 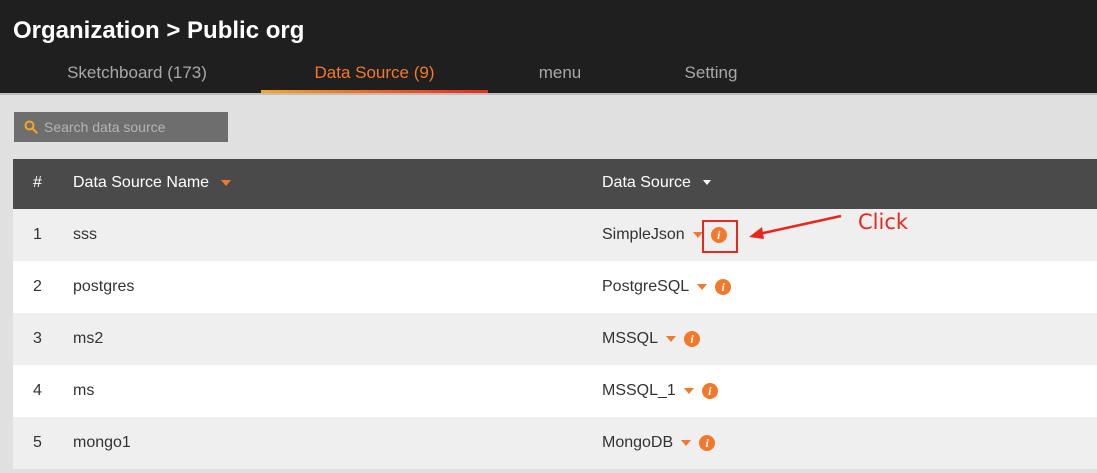 I want to click on table-row: 4 ms MSSQL_1 i, so click(x=555, y=391).